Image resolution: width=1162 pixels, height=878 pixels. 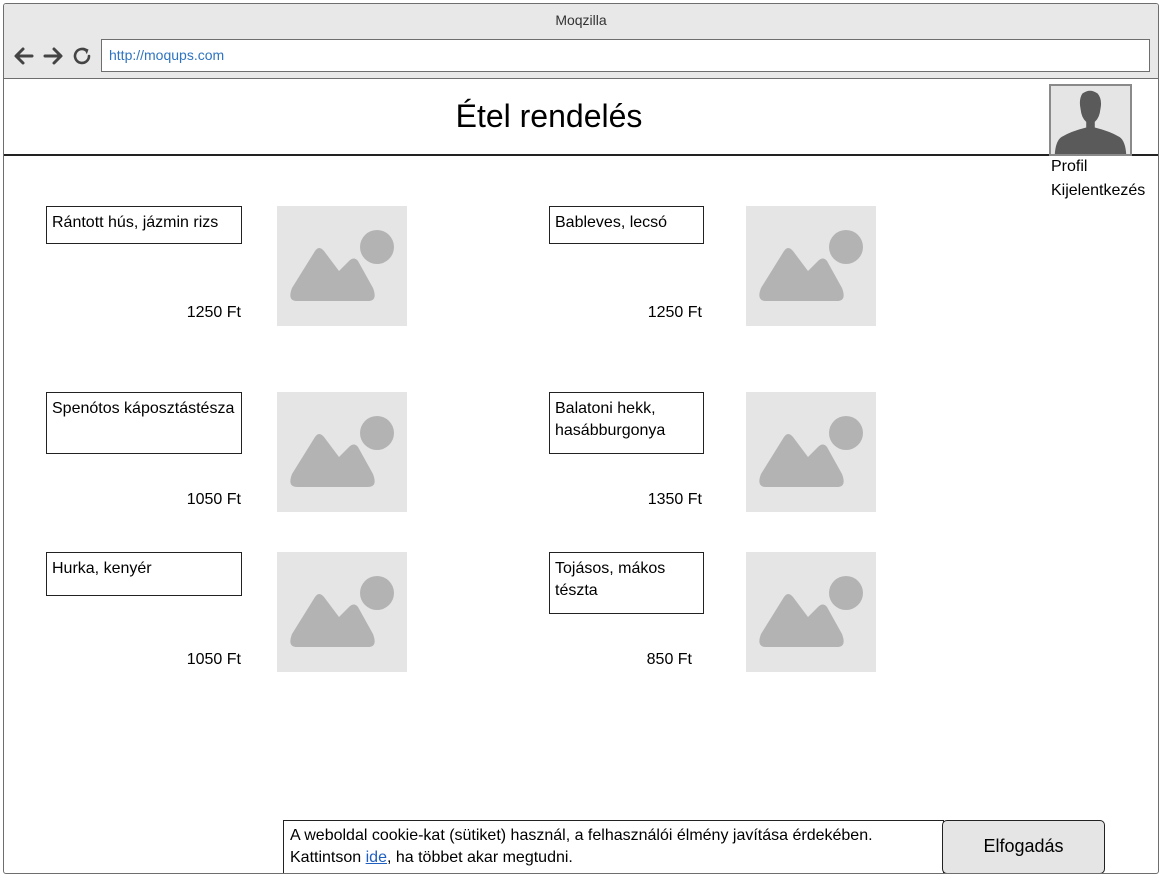 What do you see at coordinates (613, 858) in the screenshot?
I see `cookie-text-line2: Kattintson ide, ha többet akar megtudni.` at bounding box center [613, 858].